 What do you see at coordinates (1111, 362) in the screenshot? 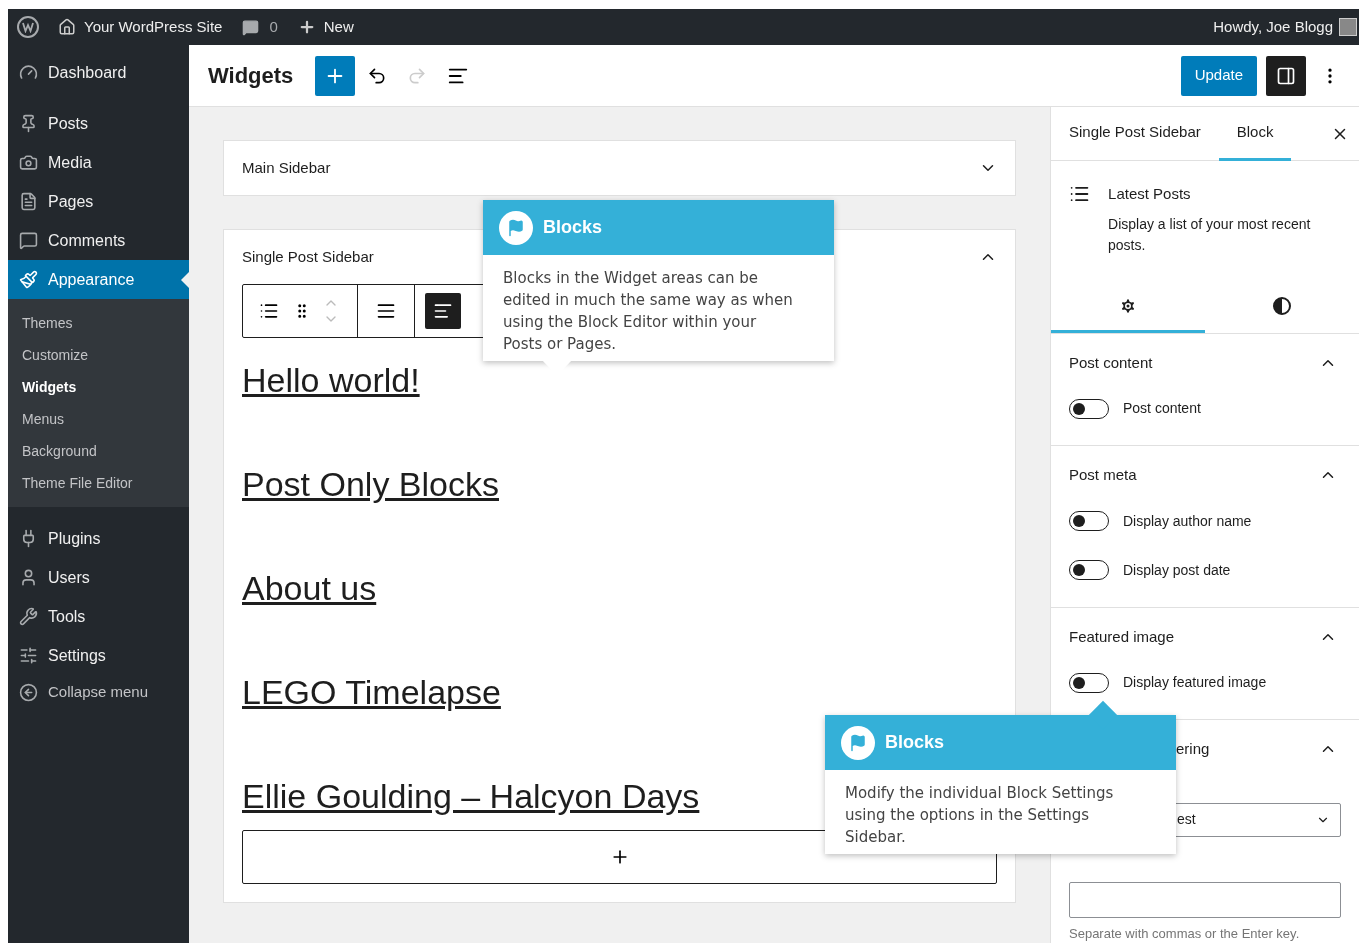
I see `section-title: Post content` at bounding box center [1111, 362].